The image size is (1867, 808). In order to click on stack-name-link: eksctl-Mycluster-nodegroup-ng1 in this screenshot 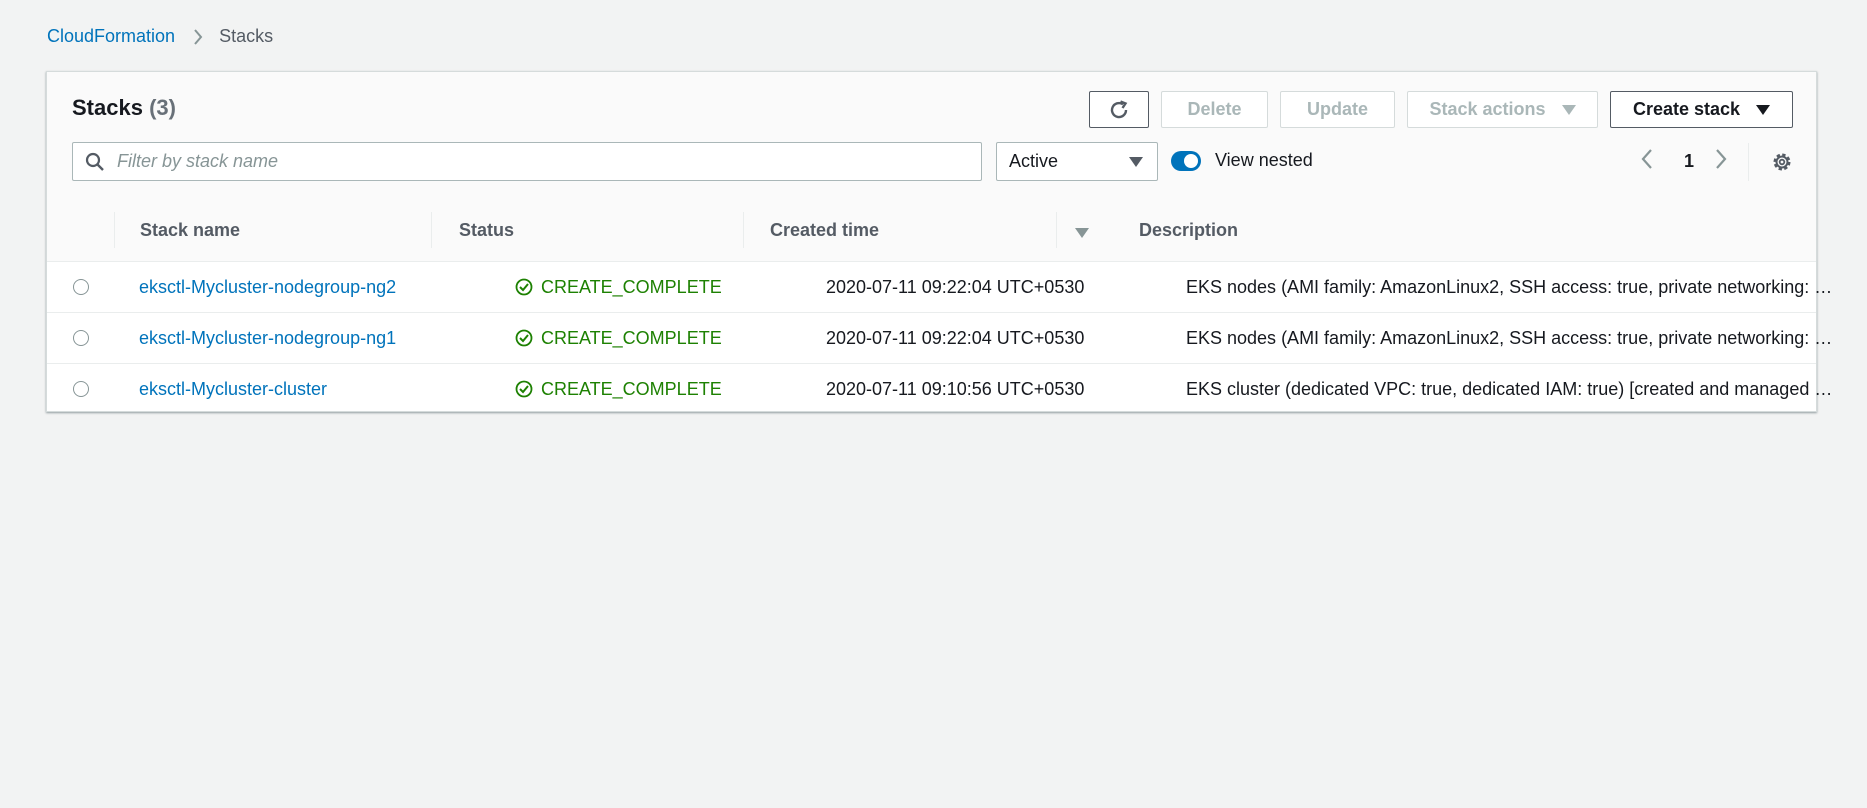, I will do `click(267, 338)`.